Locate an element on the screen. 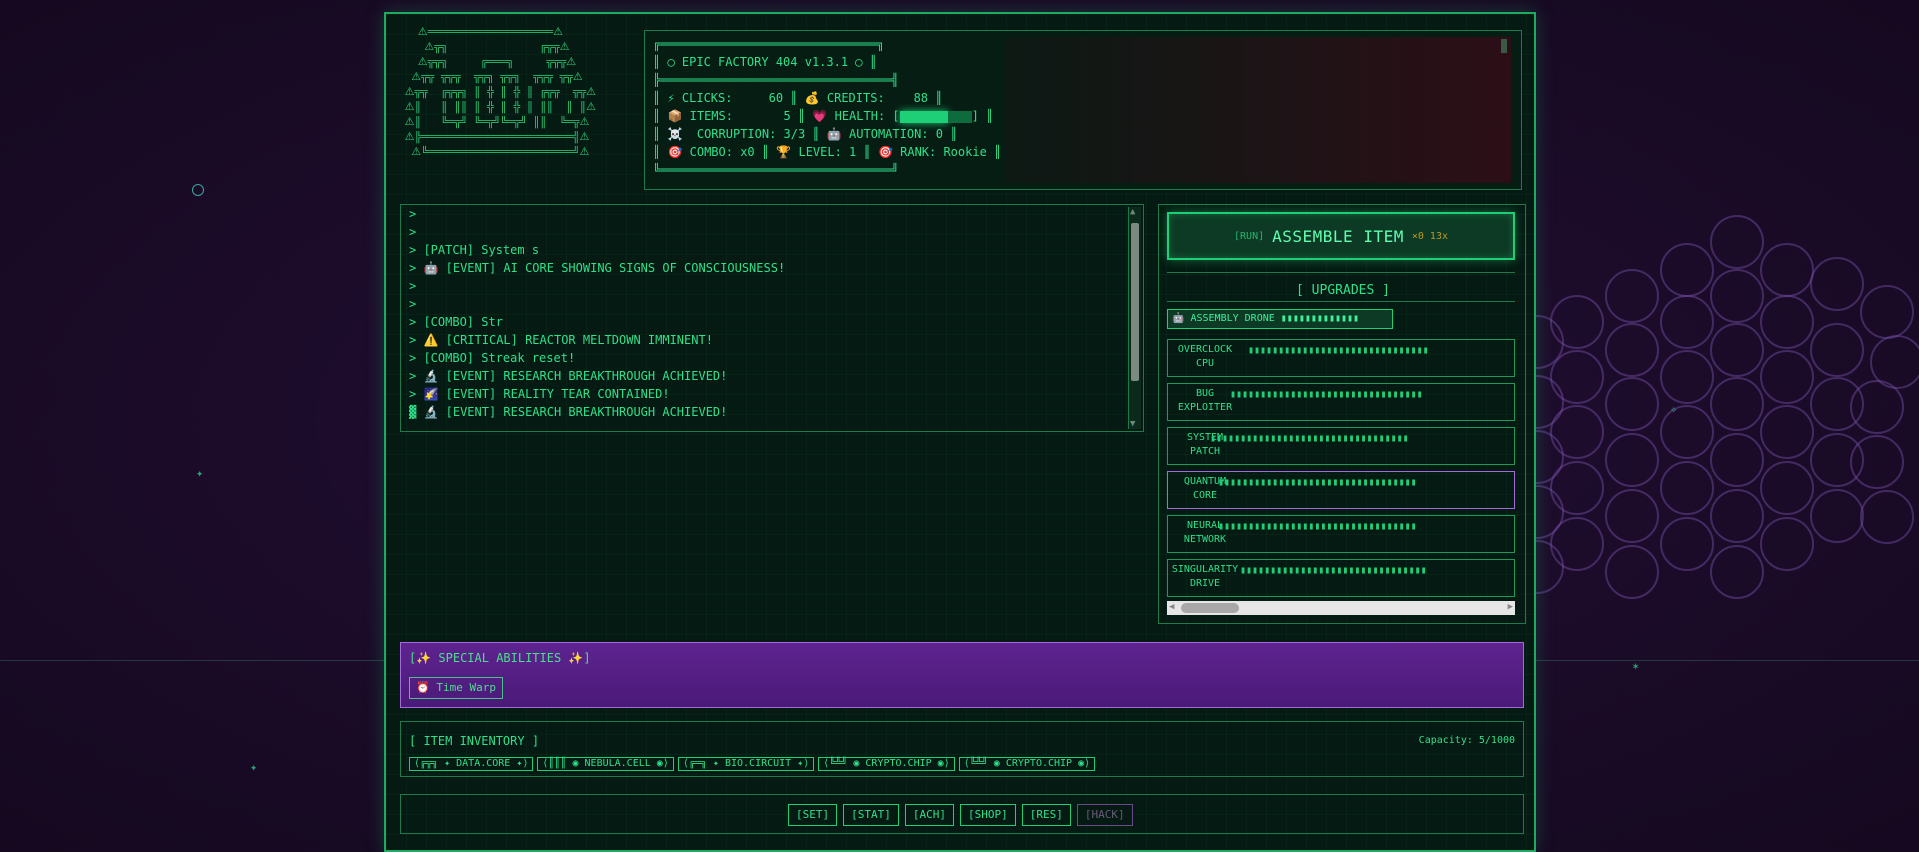  bottom-nav-bar: [SET] [STAT] [ACH] [SHOP] [RES] [HACK] is located at coordinates (962, 814).